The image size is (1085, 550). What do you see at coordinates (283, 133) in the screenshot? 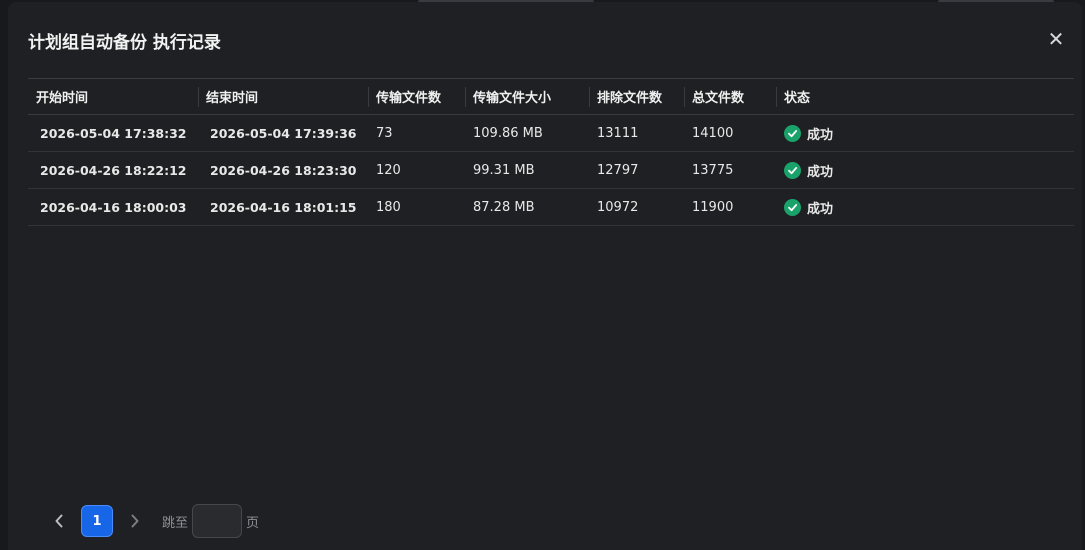
I see `cell-end-time: 2026-05-04 17:39:36` at bounding box center [283, 133].